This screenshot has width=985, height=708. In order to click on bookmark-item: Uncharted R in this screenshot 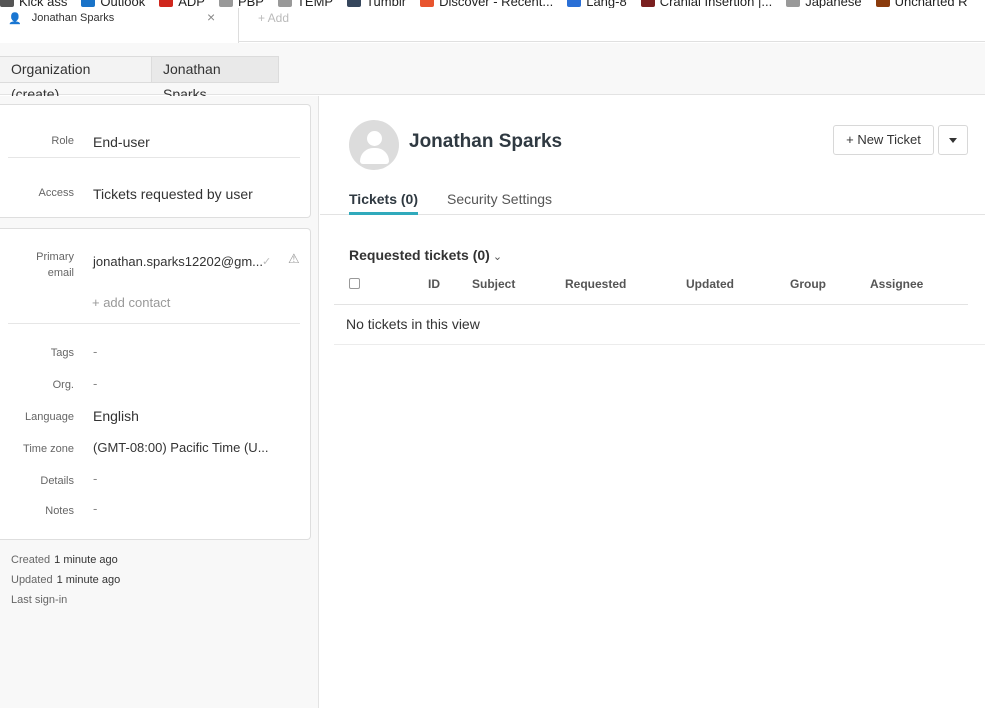, I will do `click(921, 4)`.